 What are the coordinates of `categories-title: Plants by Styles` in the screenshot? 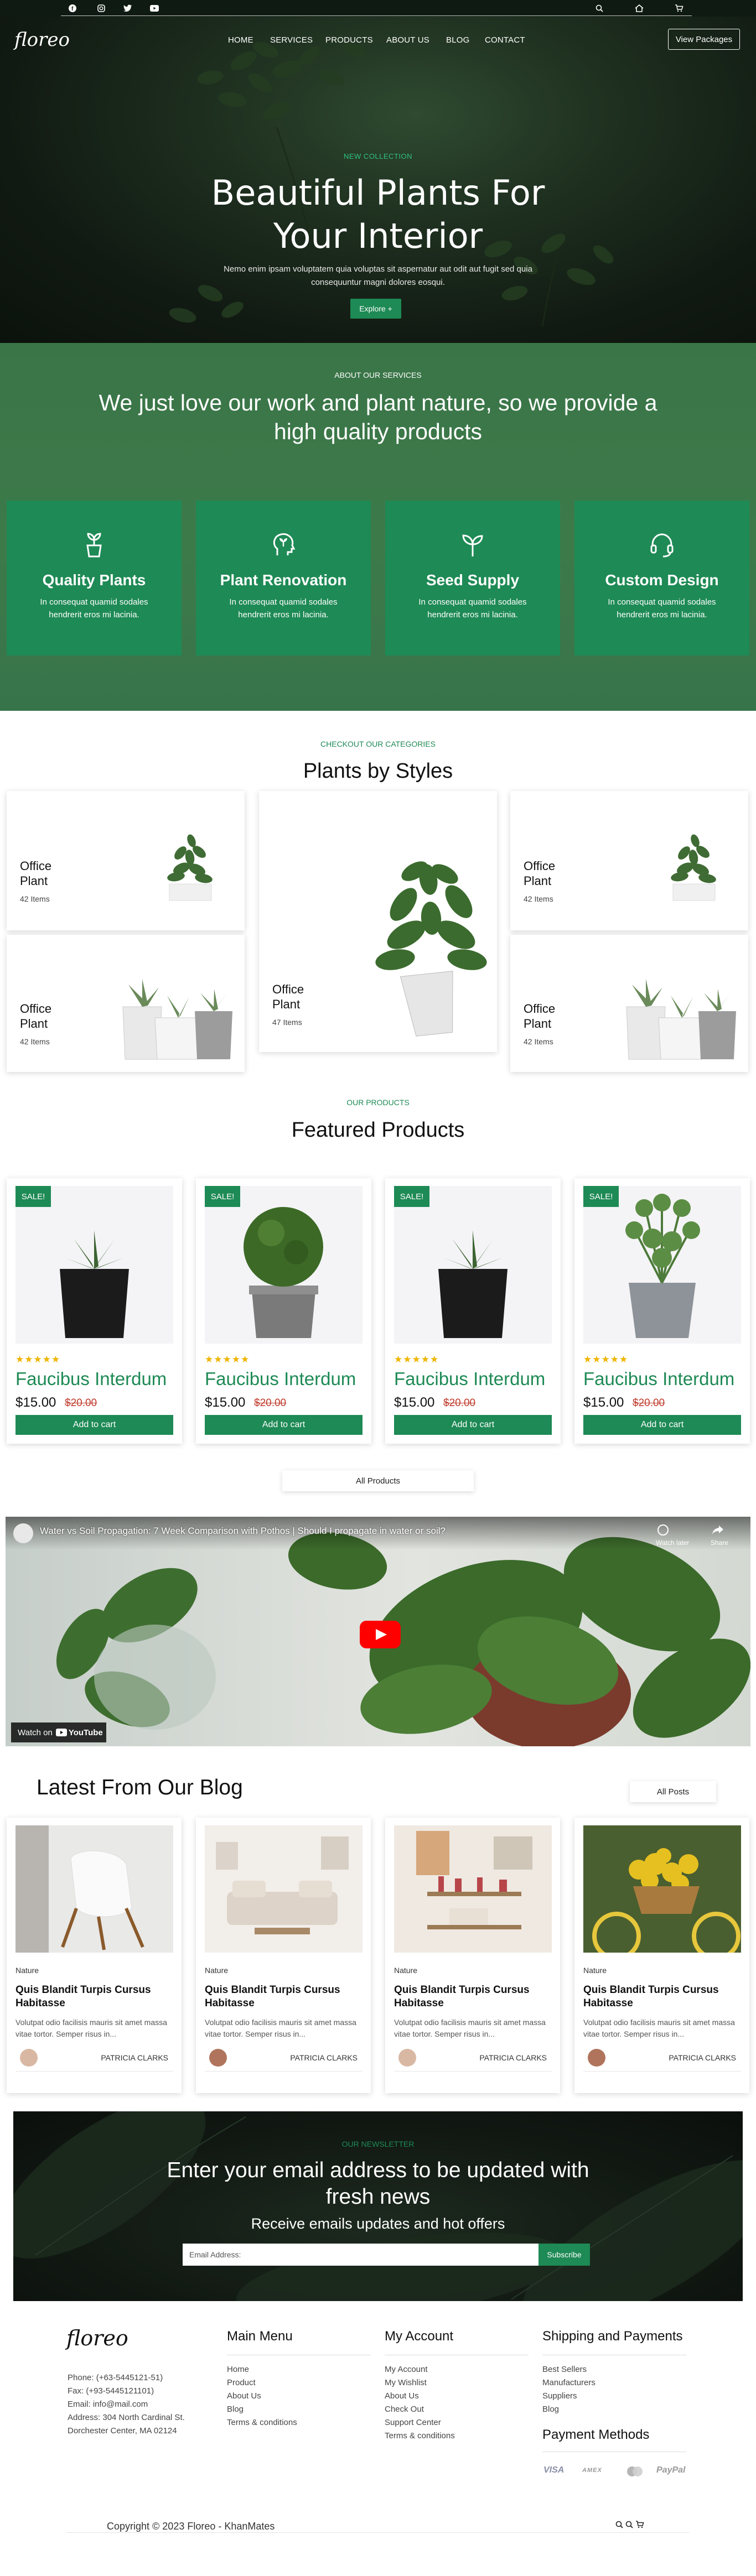 It's located at (378, 771).